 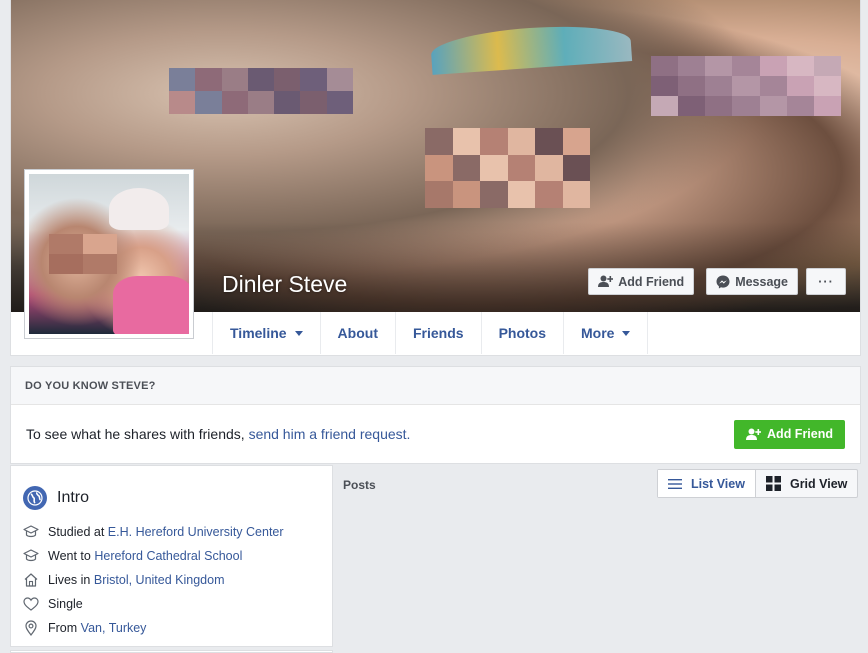 I want to click on add-friend-green-button: Add Friend, so click(x=789, y=434).